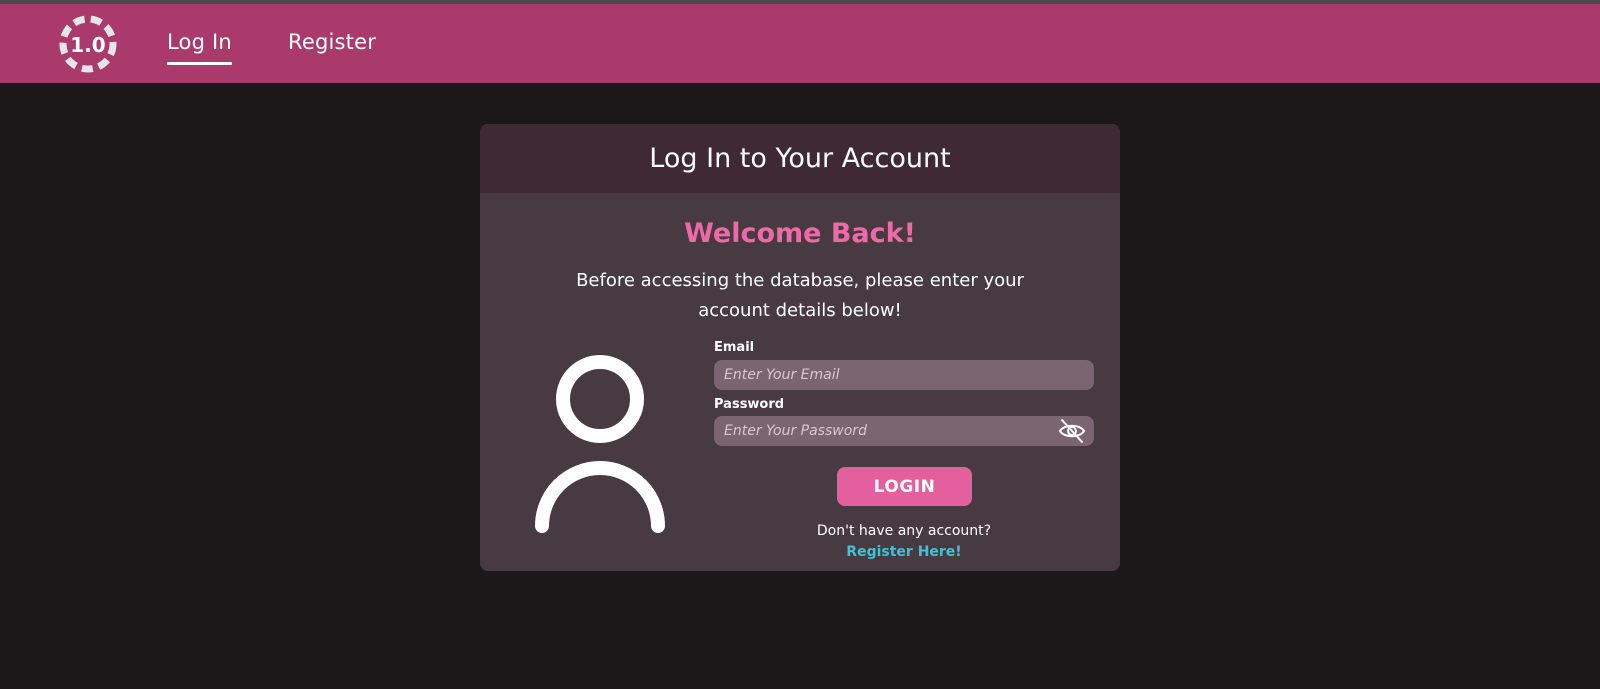  What do you see at coordinates (199, 42) in the screenshot?
I see `nav-link-login-label: Log In` at bounding box center [199, 42].